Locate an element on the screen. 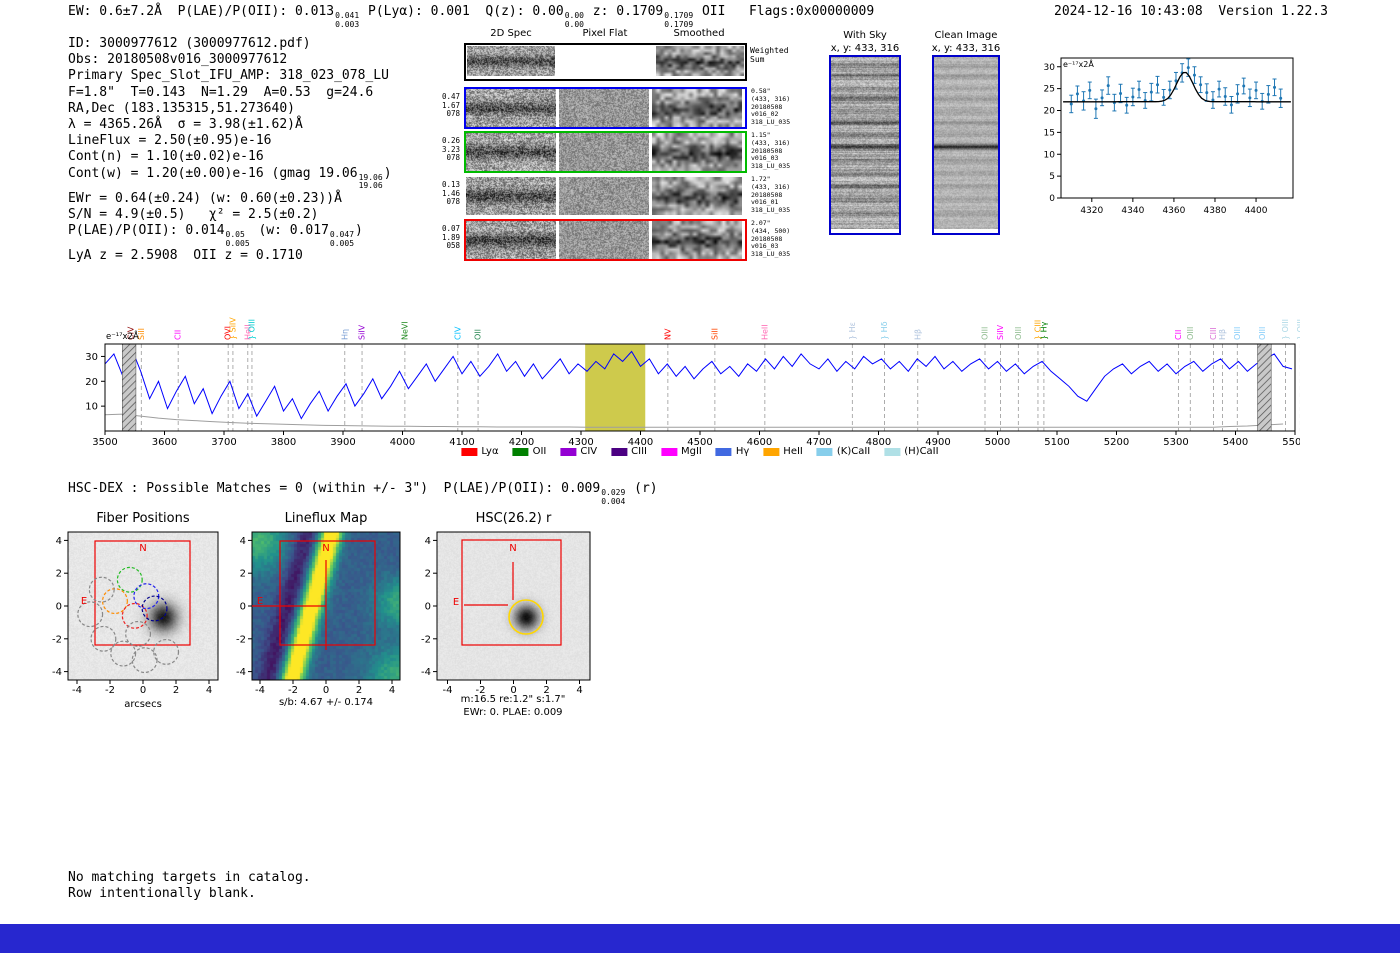 The image size is (1400, 953). x-axis-label: arcsecs is located at coordinates (143, 704).